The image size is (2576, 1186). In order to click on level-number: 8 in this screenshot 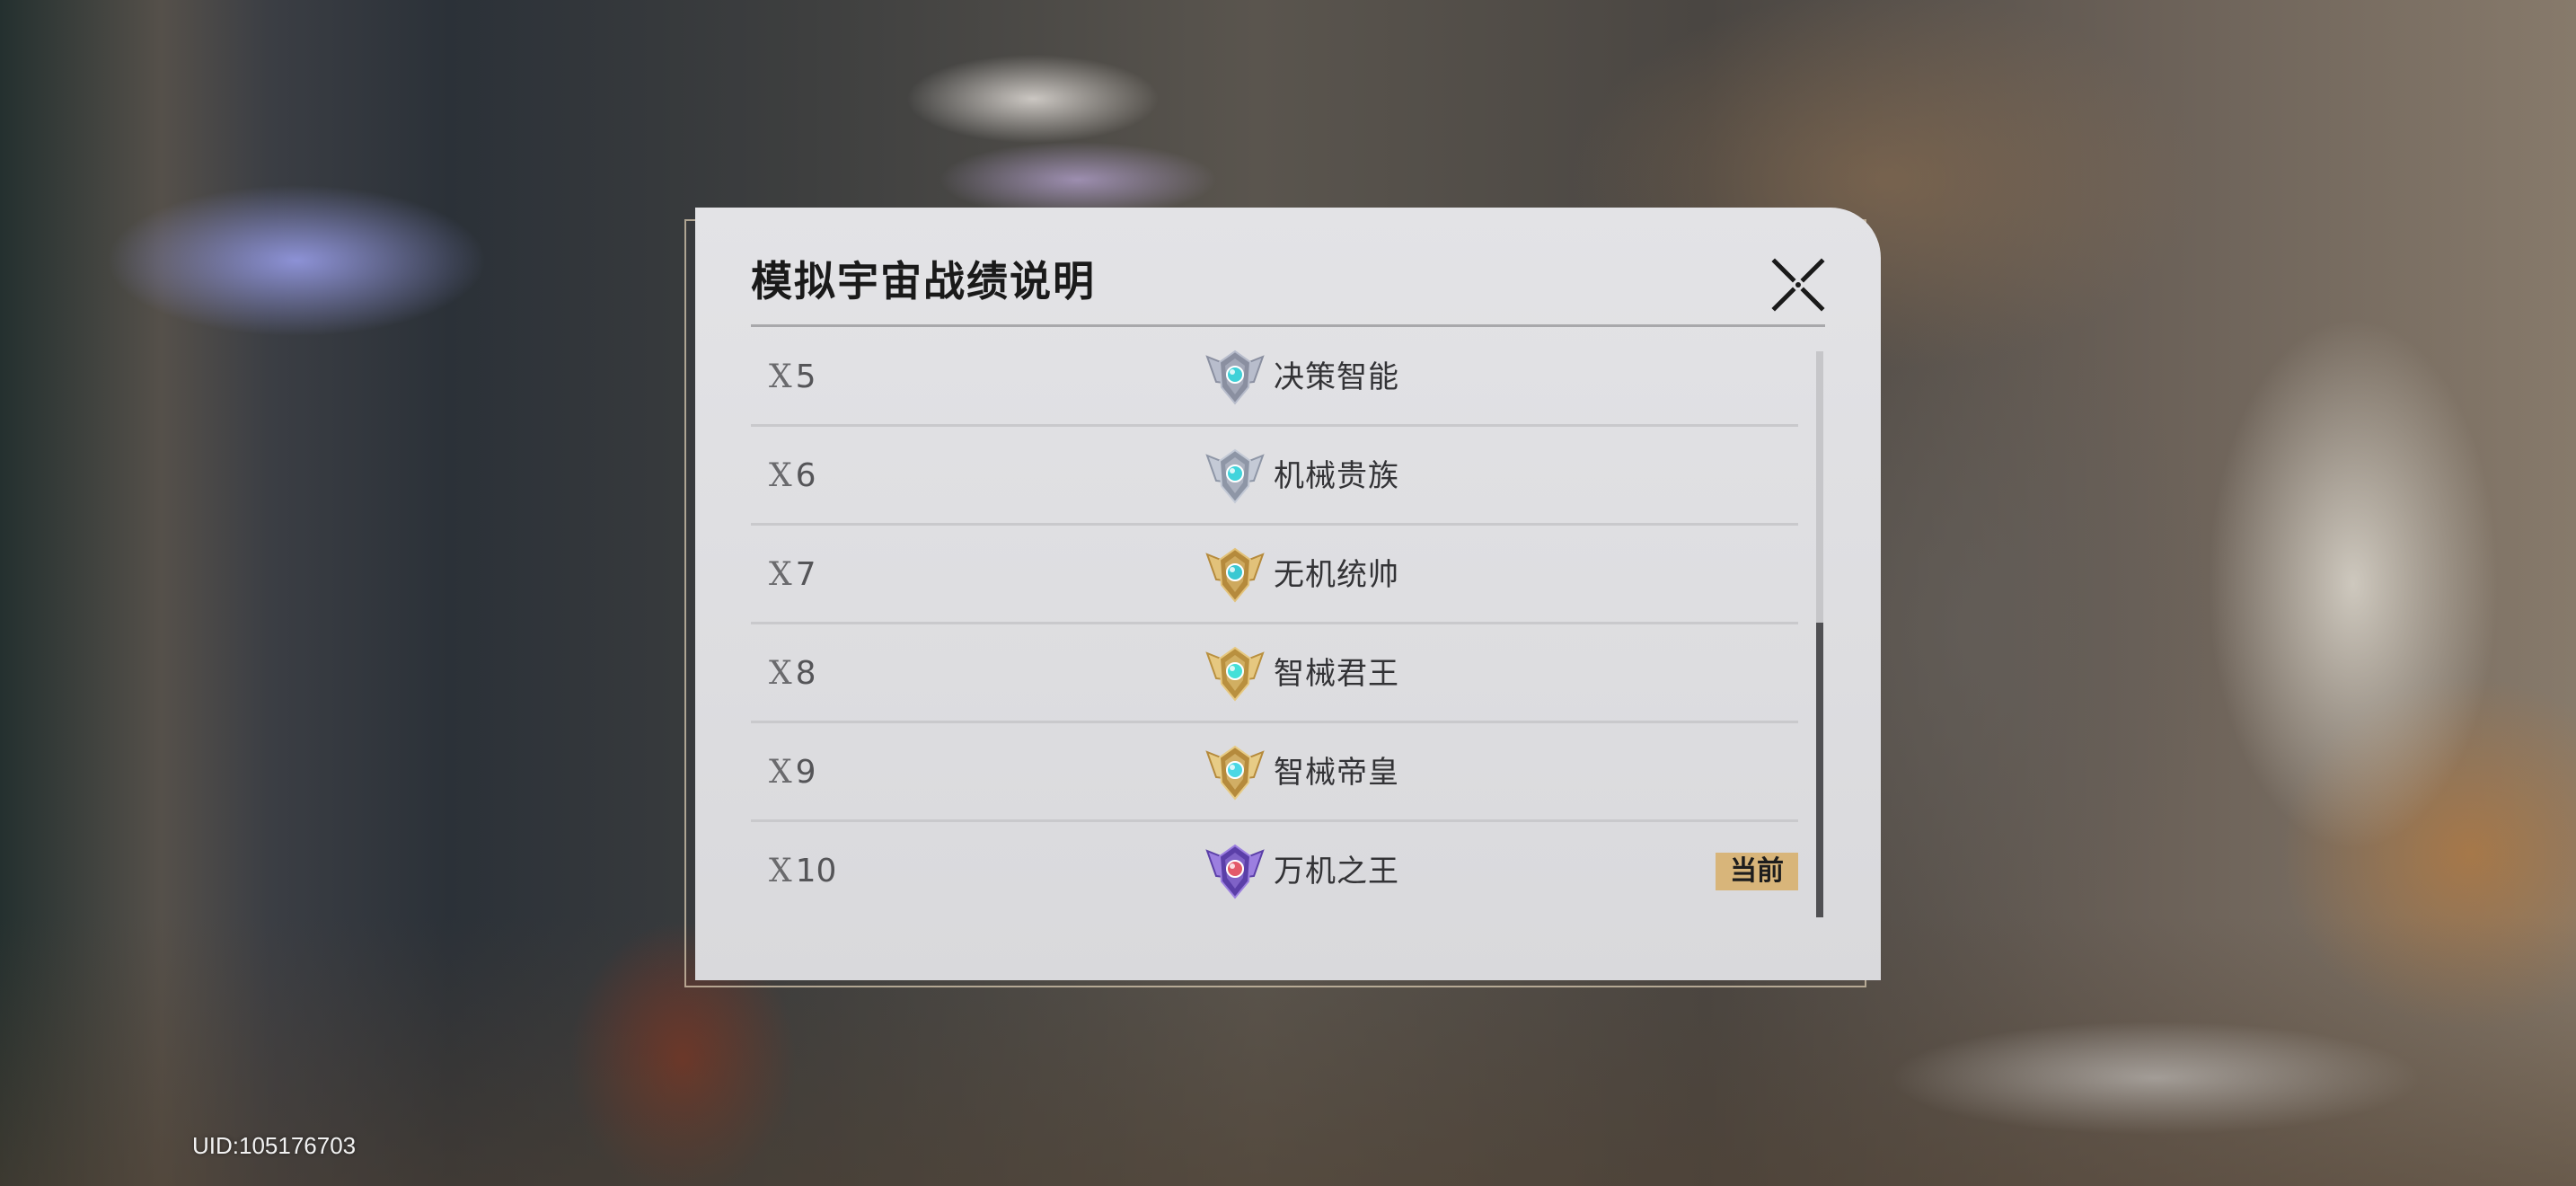, I will do `click(805, 673)`.